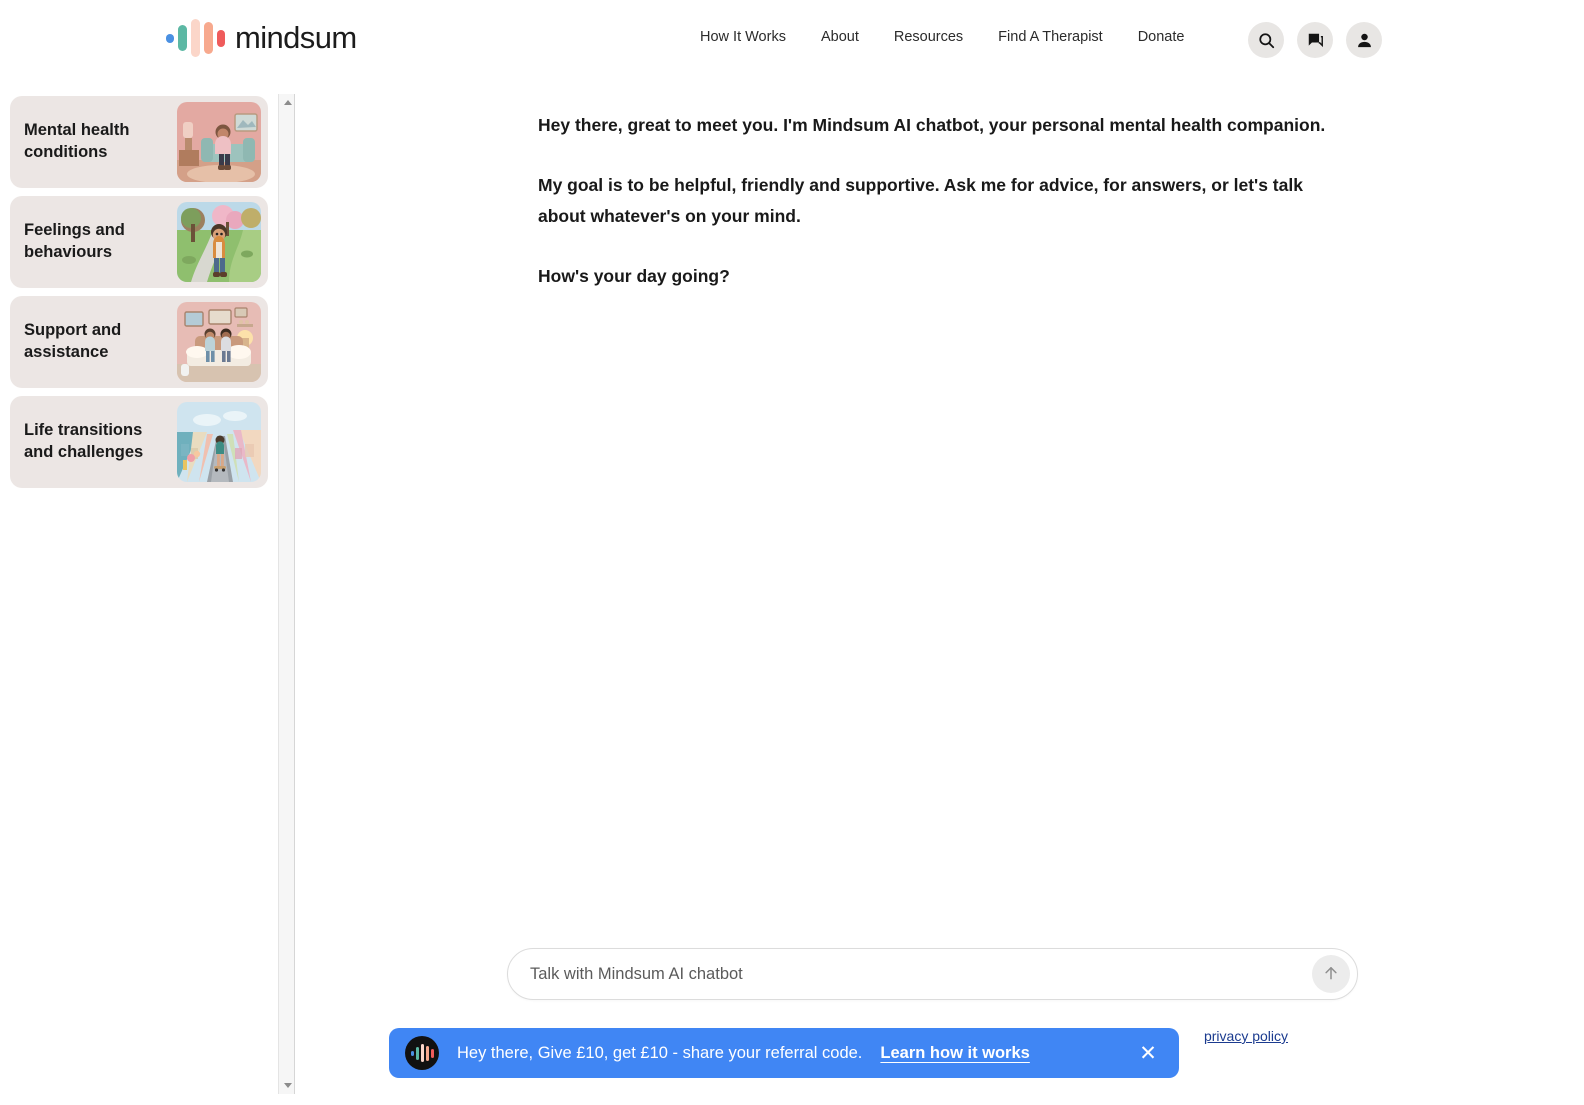 Image resolution: width=1584 pixels, height=1105 pixels. What do you see at coordinates (1266, 40) in the screenshot?
I see `search-icon` at bounding box center [1266, 40].